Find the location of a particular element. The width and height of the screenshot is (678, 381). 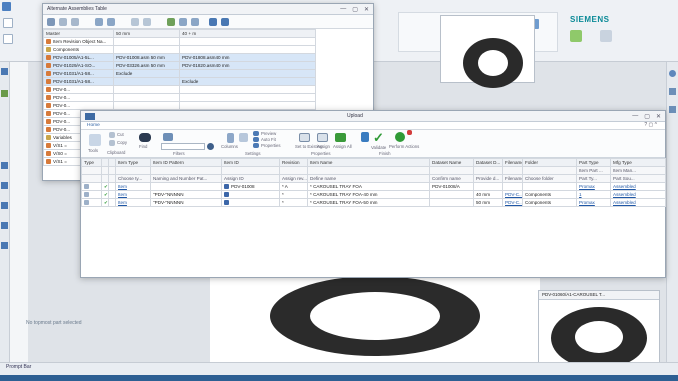

upload-cell-filename is located at coordinates (512, 186).